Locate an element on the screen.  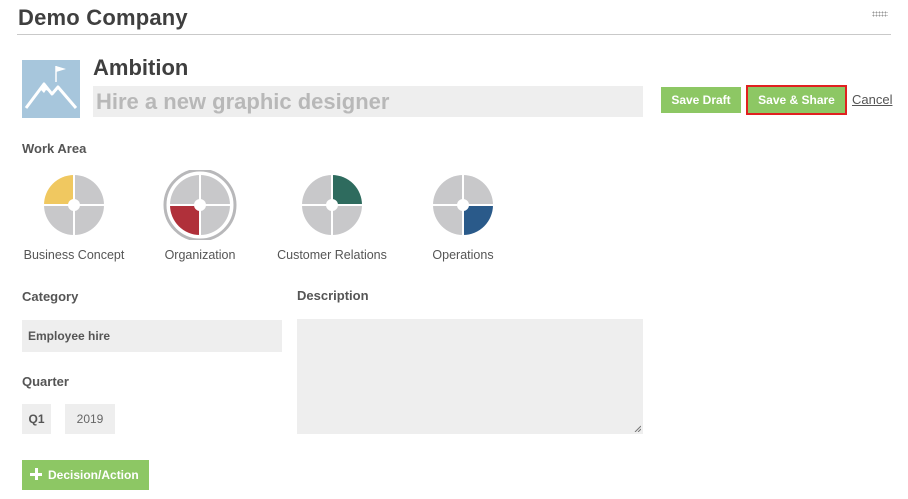
add-decision-action-button: Decision/Action is located at coordinates (85, 475).